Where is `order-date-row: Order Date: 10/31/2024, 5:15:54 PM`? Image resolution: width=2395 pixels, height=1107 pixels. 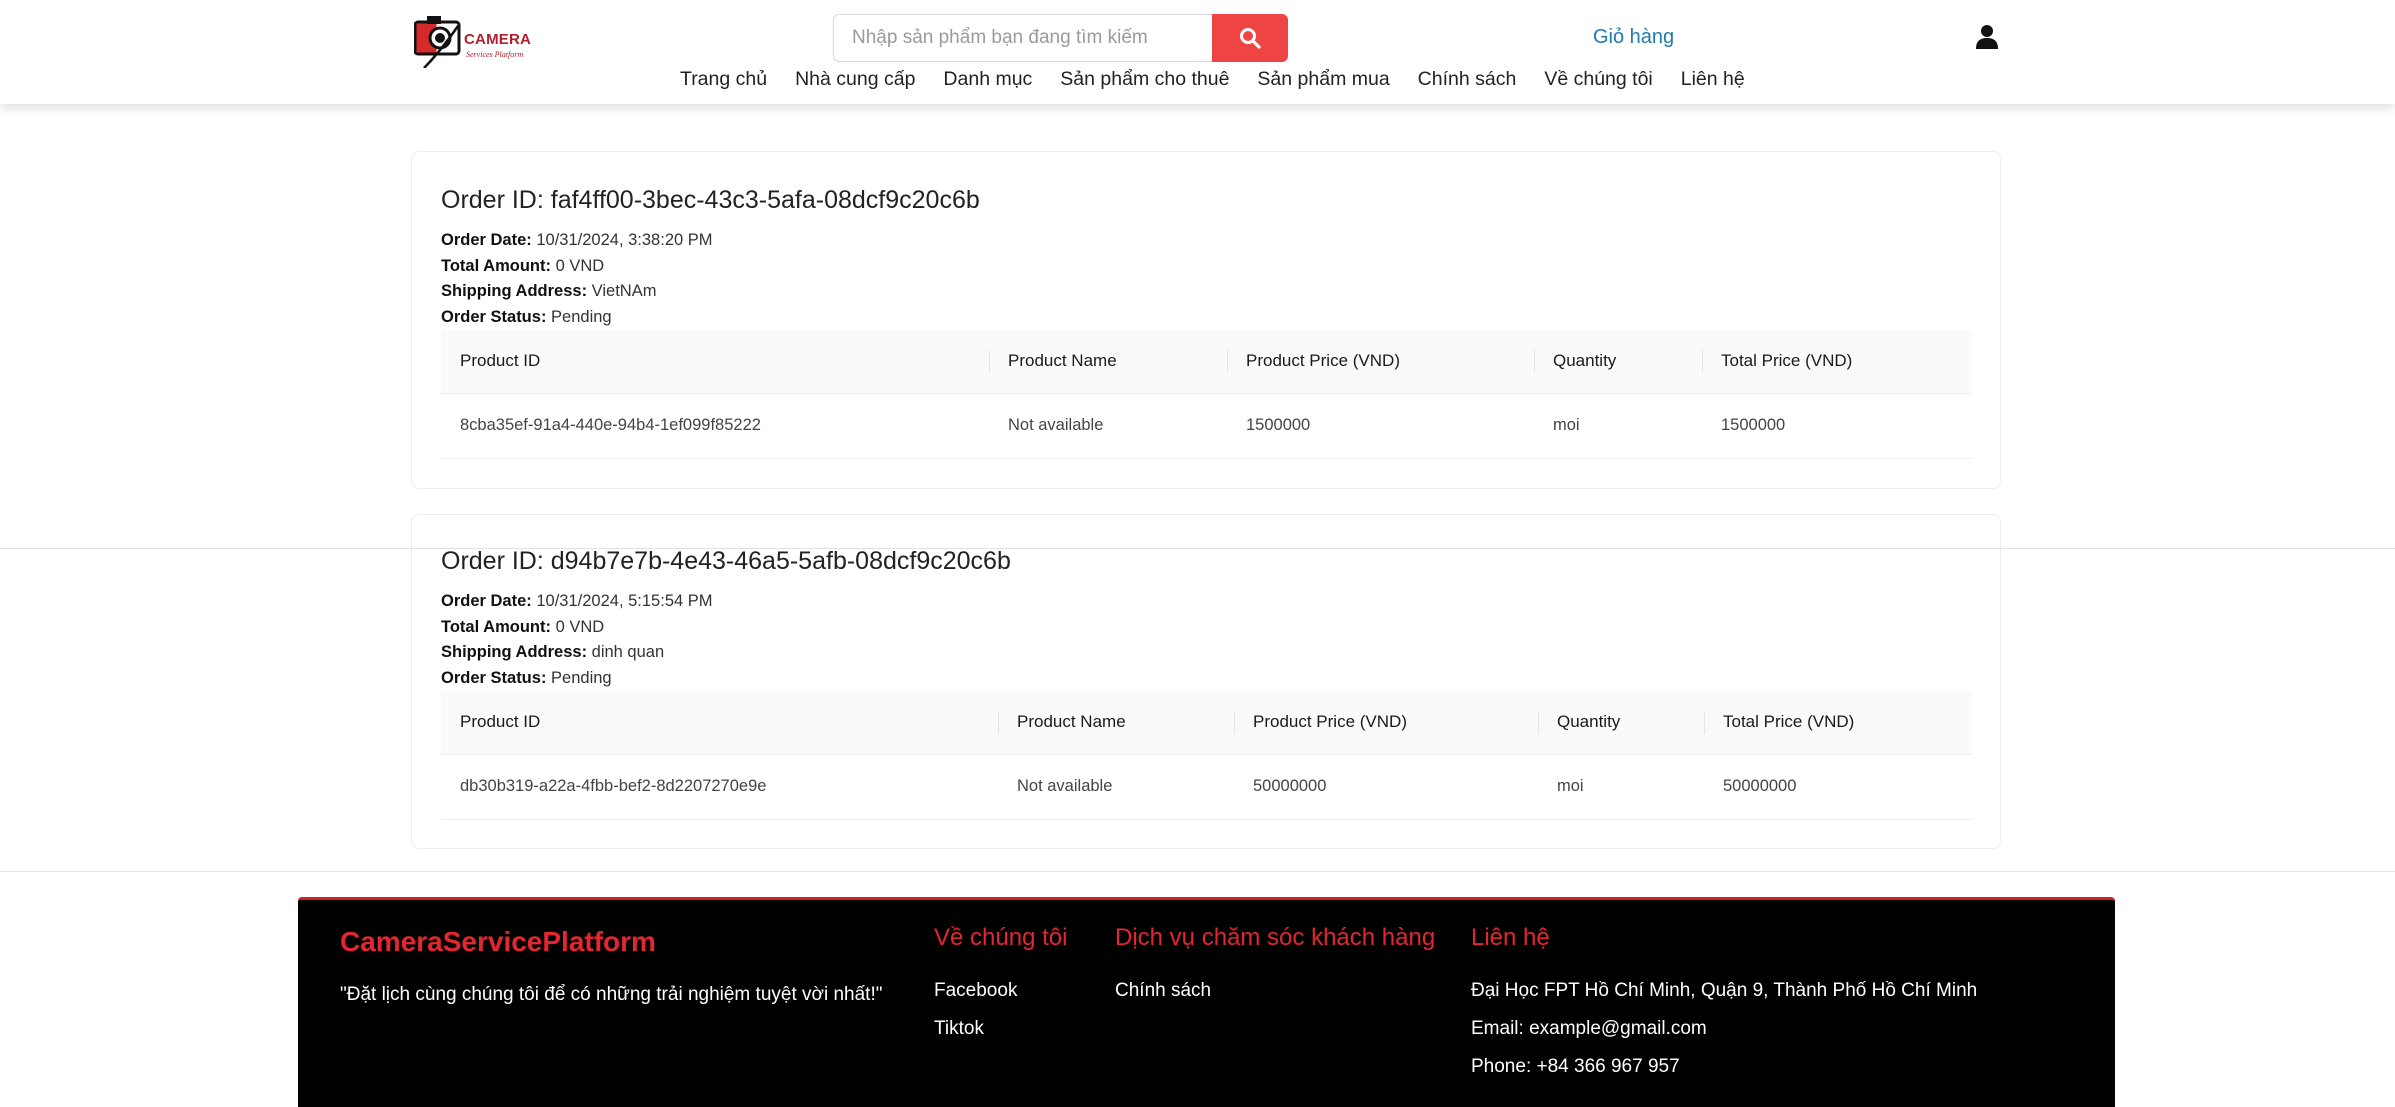 order-date-row: Order Date: 10/31/2024, 5:15:54 PM is located at coordinates (577, 602).